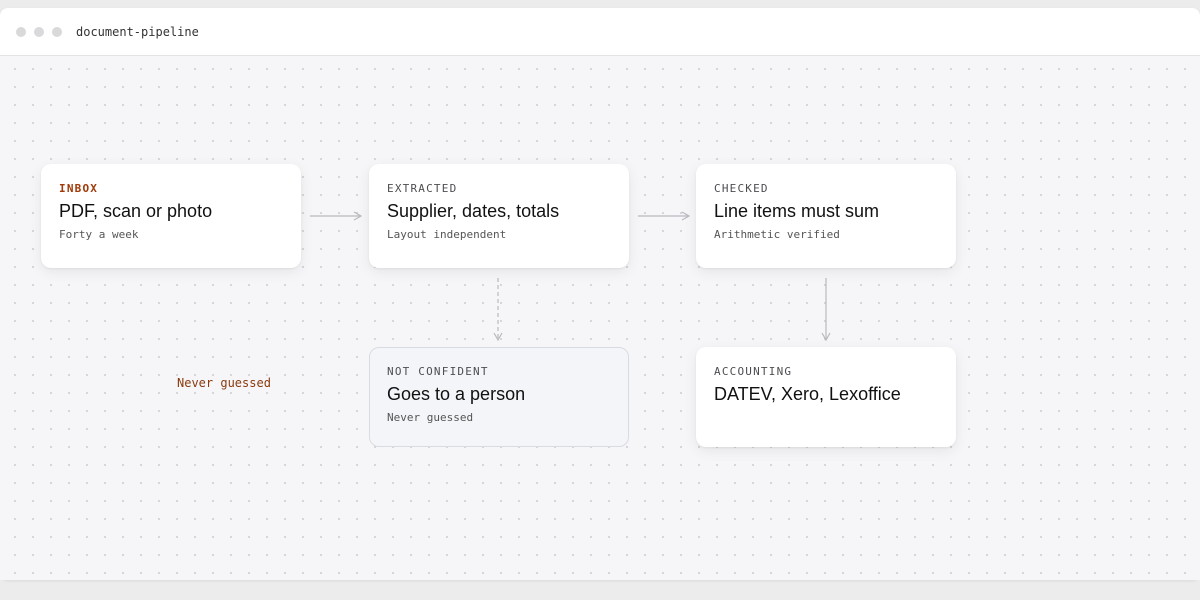 This screenshot has width=1200, height=600. Describe the element at coordinates (456, 394) in the screenshot. I see `node-not-confident-heading: Goes to a person` at that location.